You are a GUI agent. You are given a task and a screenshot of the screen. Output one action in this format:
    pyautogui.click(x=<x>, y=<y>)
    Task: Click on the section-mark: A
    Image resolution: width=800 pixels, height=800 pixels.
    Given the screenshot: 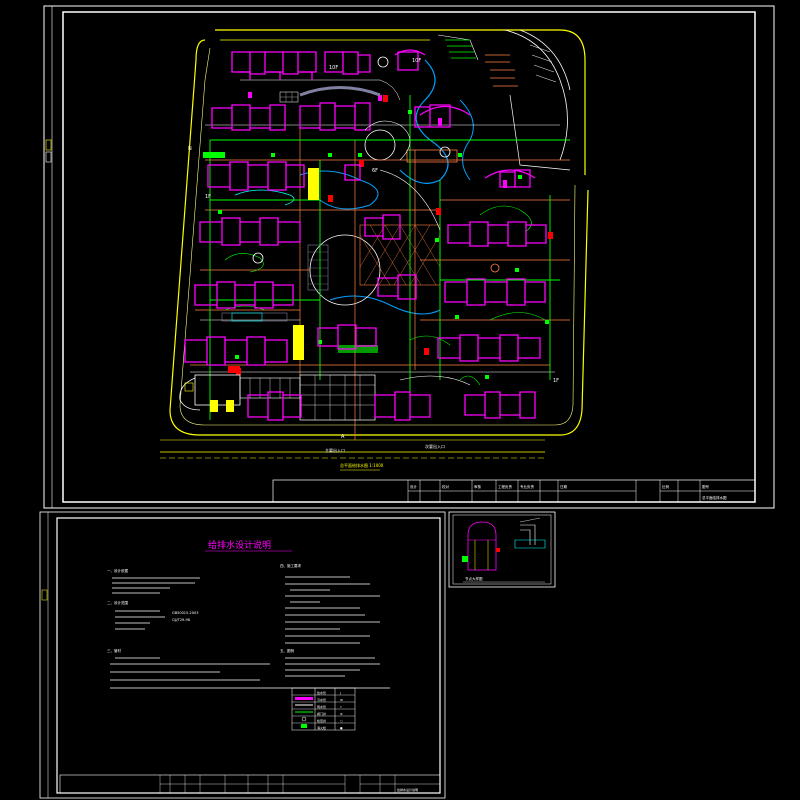 What is the action you would take?
    pyautogui.click(x=343, y=437)
    